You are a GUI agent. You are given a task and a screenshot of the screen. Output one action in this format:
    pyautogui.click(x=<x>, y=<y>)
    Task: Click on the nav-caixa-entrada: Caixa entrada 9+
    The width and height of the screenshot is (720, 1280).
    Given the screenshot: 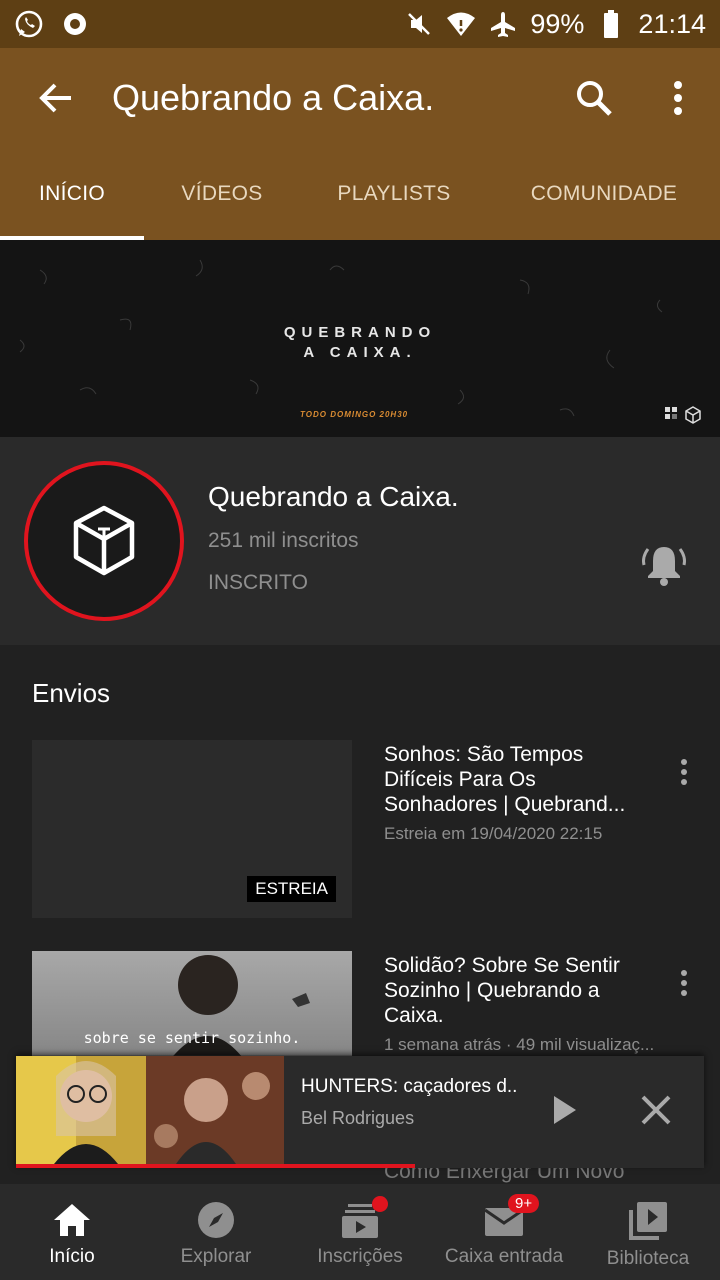 What is the action you would take?
    pyautogui.click(x=504, y=1232)
    